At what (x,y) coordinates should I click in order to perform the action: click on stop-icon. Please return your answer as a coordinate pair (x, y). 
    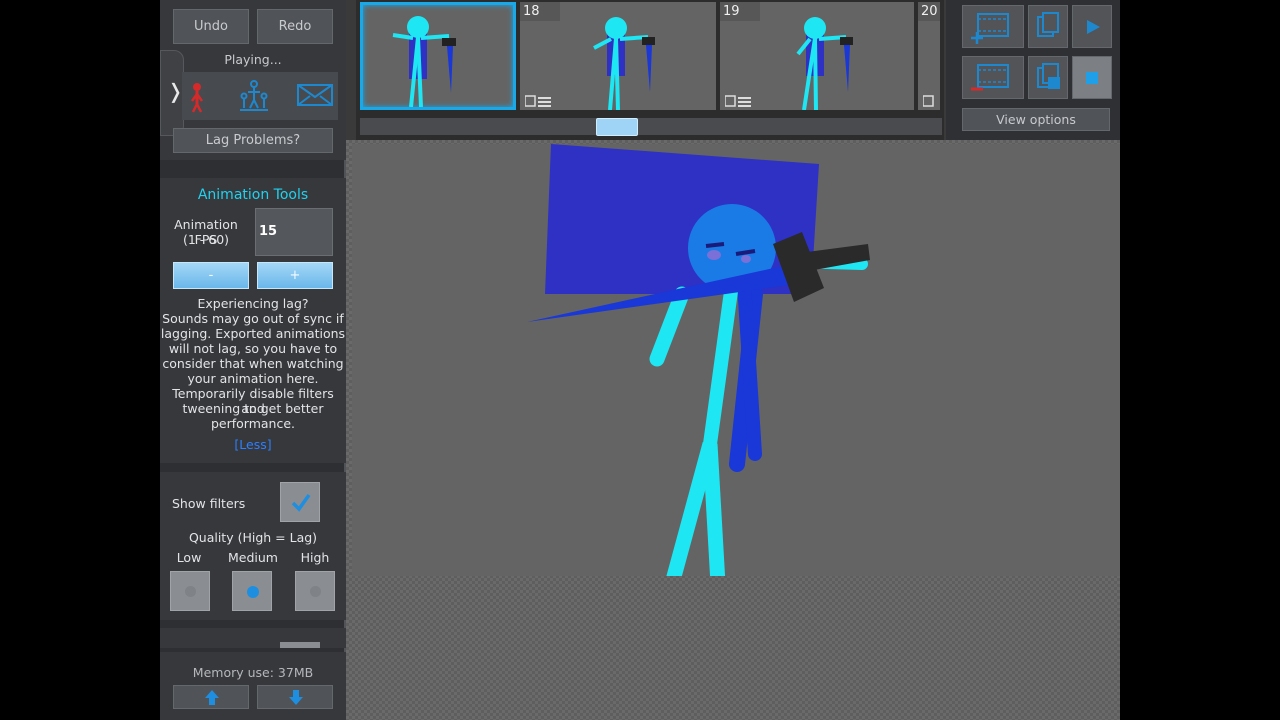
    Looking at the image, I should click on (1092, 78).